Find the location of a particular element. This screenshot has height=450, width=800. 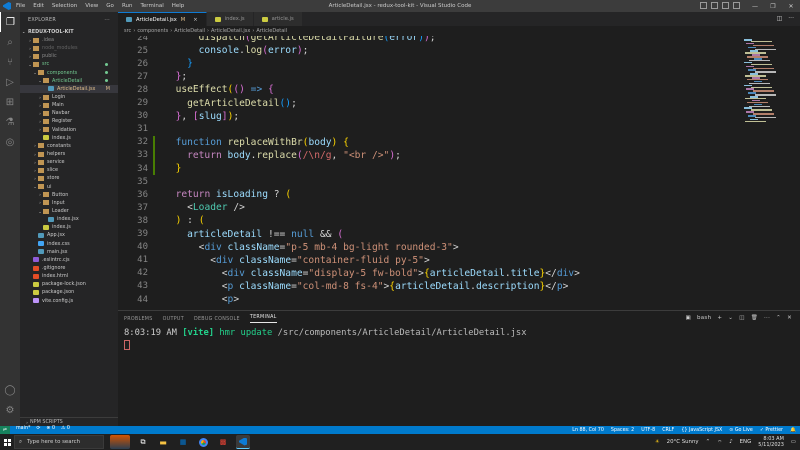

project-folder-header: ⌄ REDUX-TOOL-KIT is located at coordinates (69, 31).